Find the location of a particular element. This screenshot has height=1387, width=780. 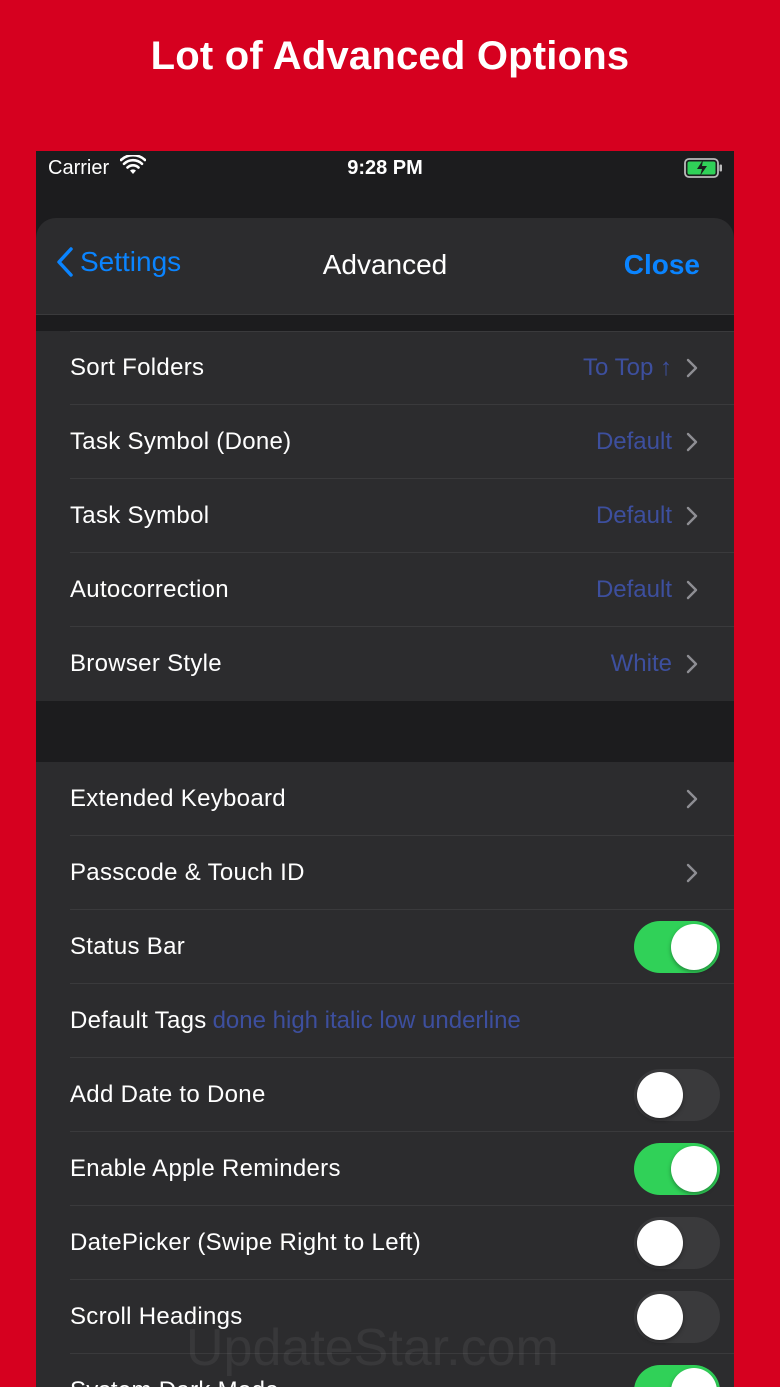

status-bar: Carrier 9:28 PM is located at coordinates (385, 169).